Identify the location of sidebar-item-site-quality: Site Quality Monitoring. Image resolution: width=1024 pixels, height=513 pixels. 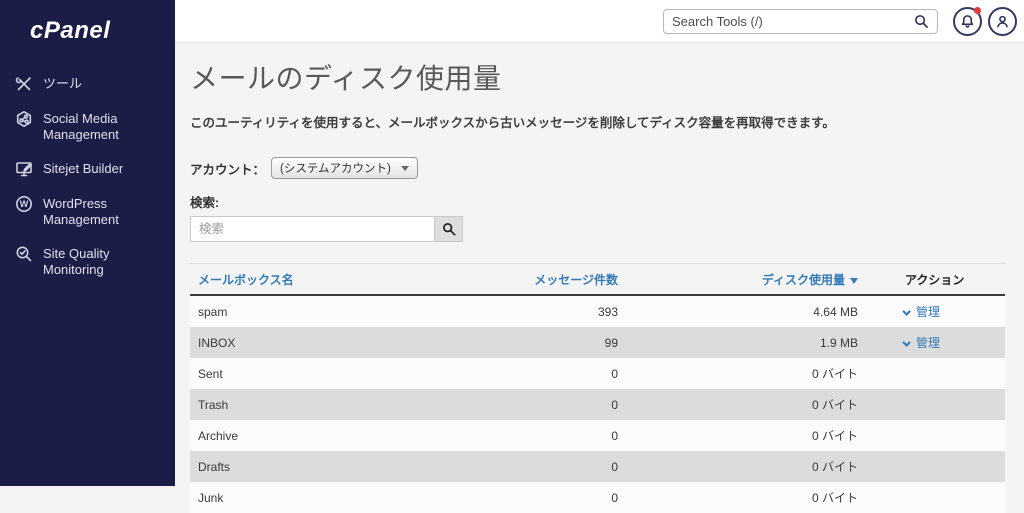
(87, 262).